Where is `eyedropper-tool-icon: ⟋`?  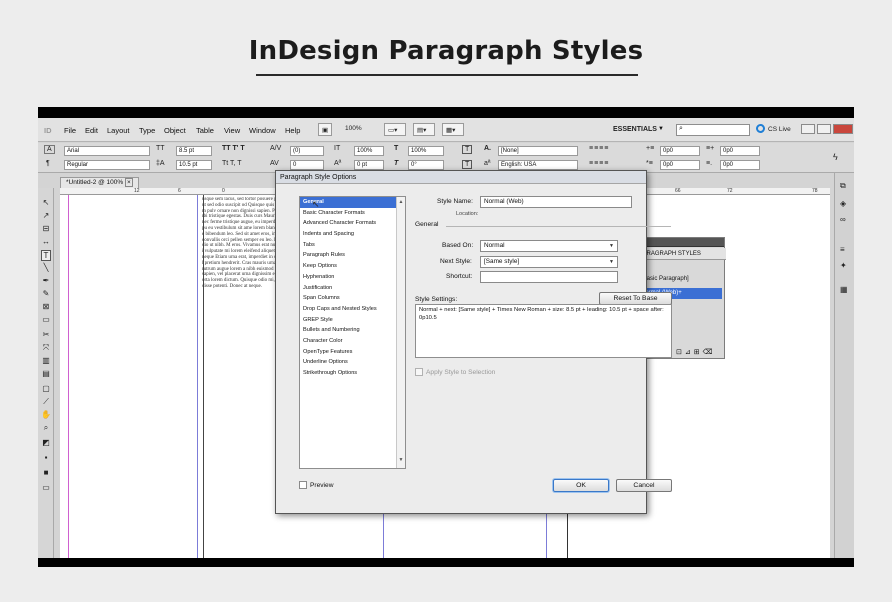
eyedropper-tool-icon: ⟋ is located at coordinates (46, 402).